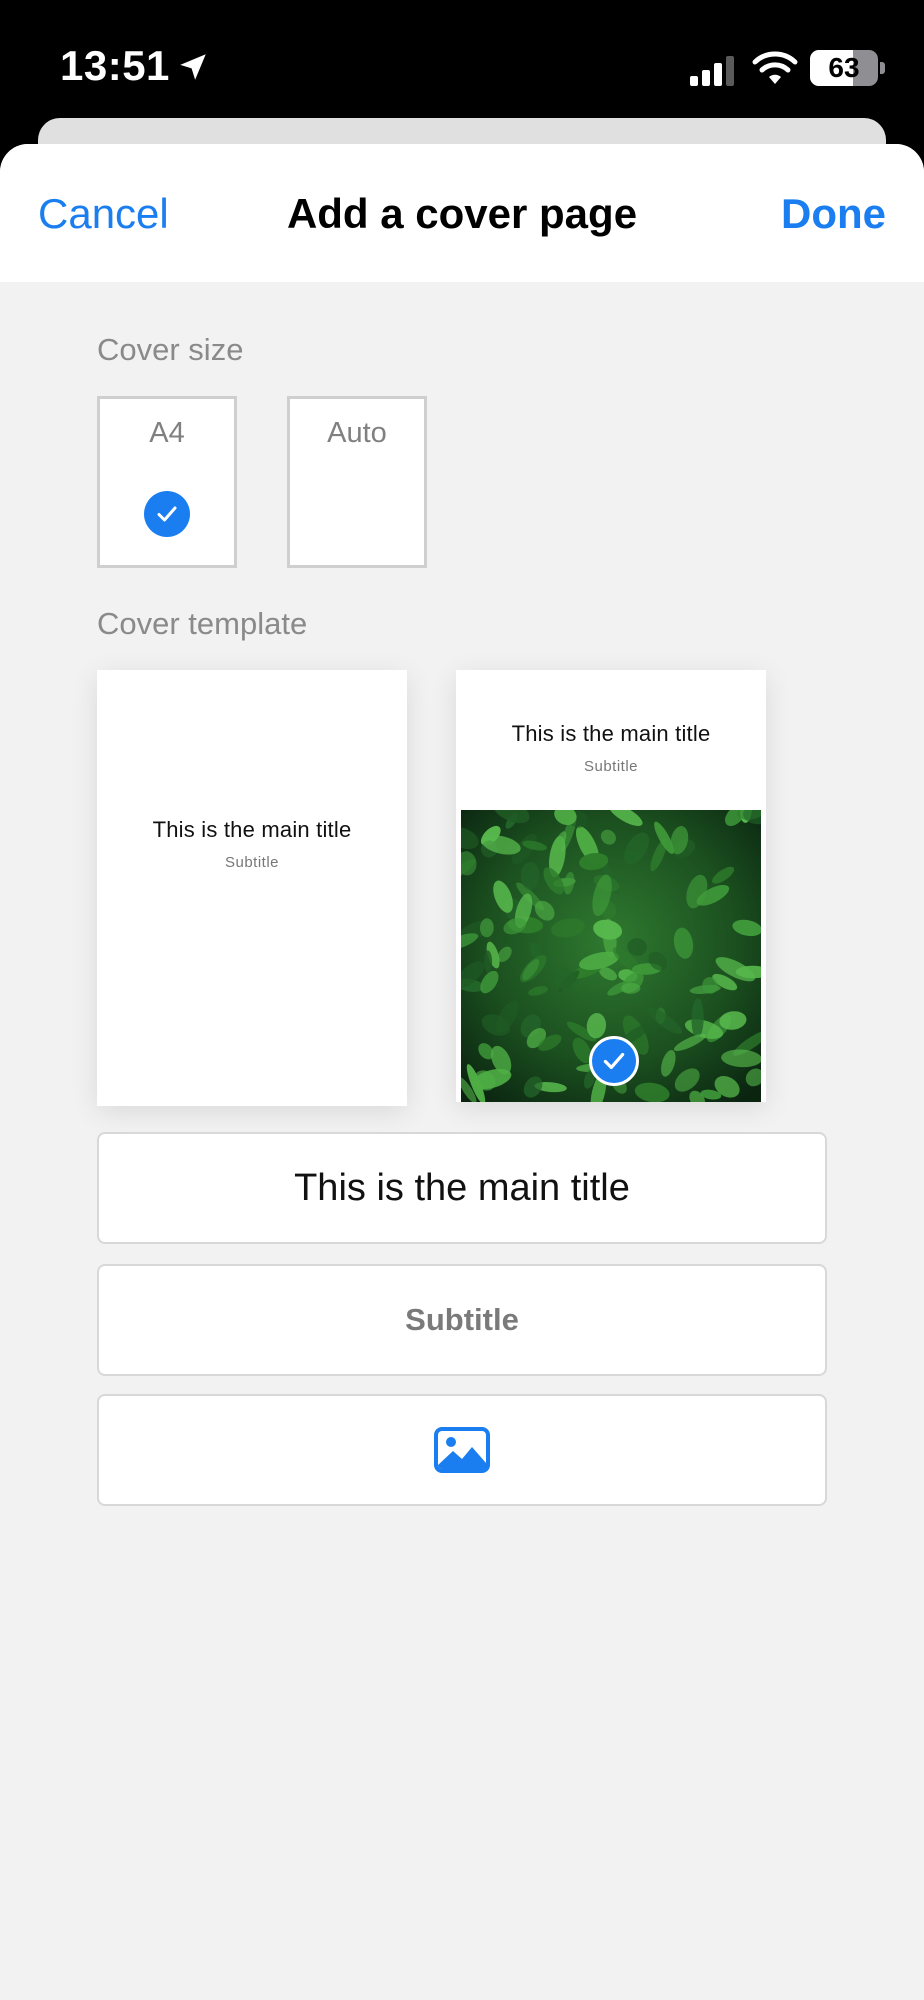  Describe the element at coordinates (712, 71) in the screenshot. I see `cellular-signal-icon` at that location.